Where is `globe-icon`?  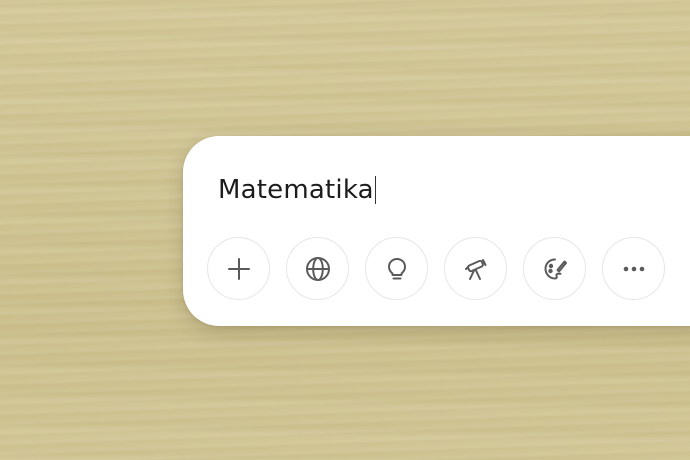
globe-icon is located at coordinates (317, 268).